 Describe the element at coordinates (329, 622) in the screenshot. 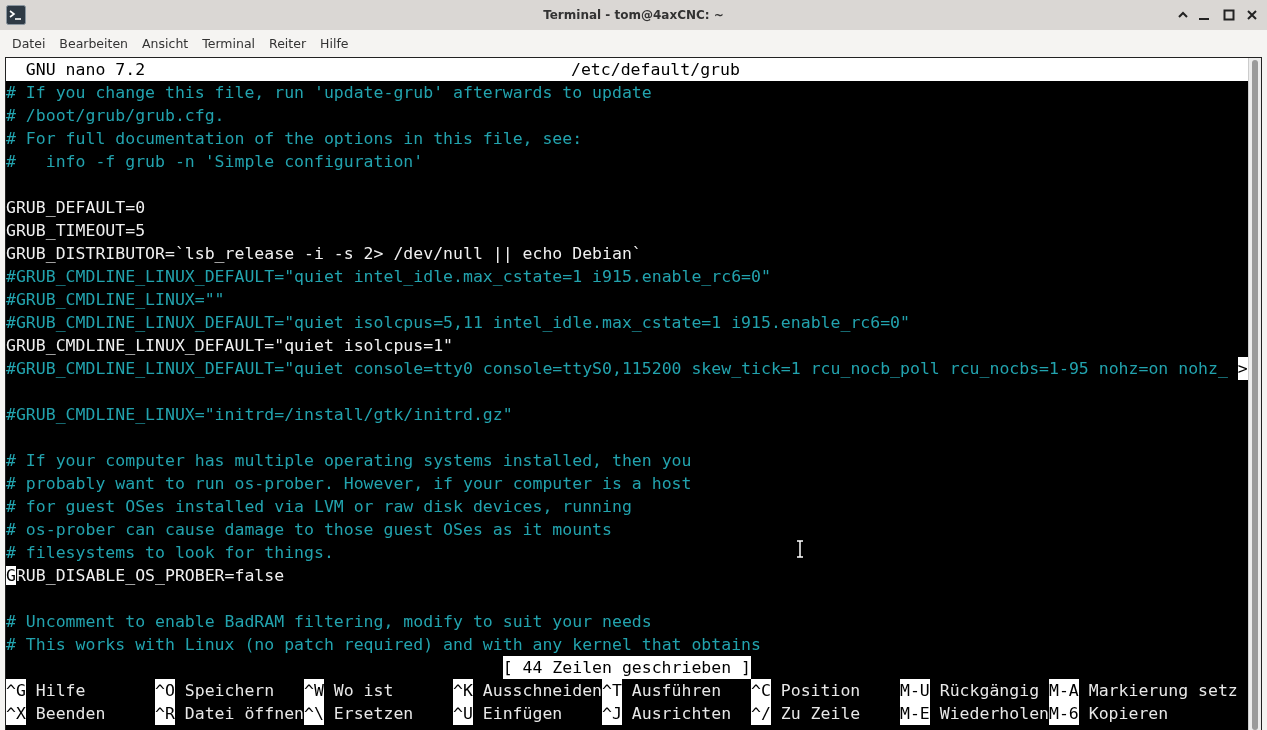

I see `comment-line: # Uncomment to enable BadRAM filtering, modify to suit your needs` at that location.